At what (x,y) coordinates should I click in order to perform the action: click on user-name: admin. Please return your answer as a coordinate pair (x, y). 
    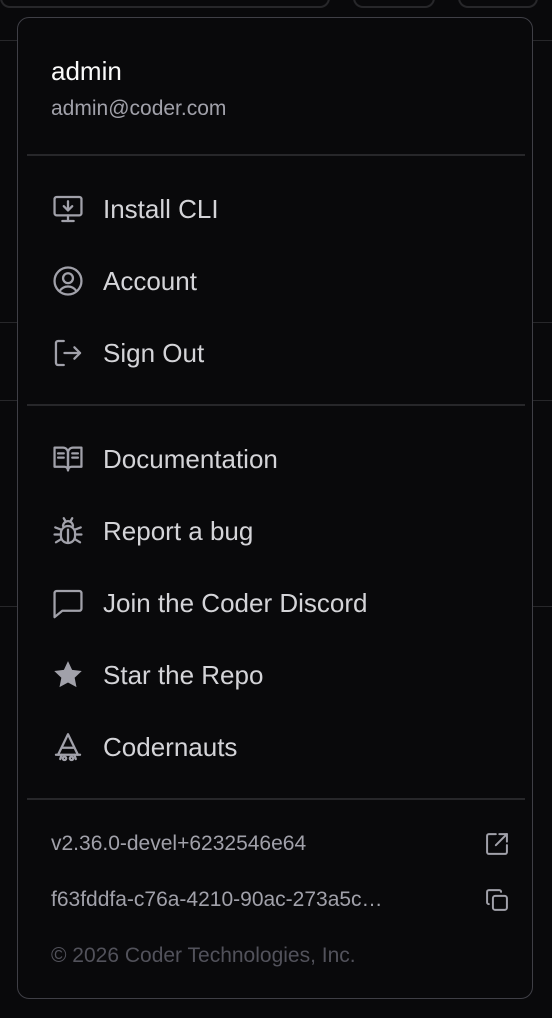
    Looking at the image, I should click on (86, 71).